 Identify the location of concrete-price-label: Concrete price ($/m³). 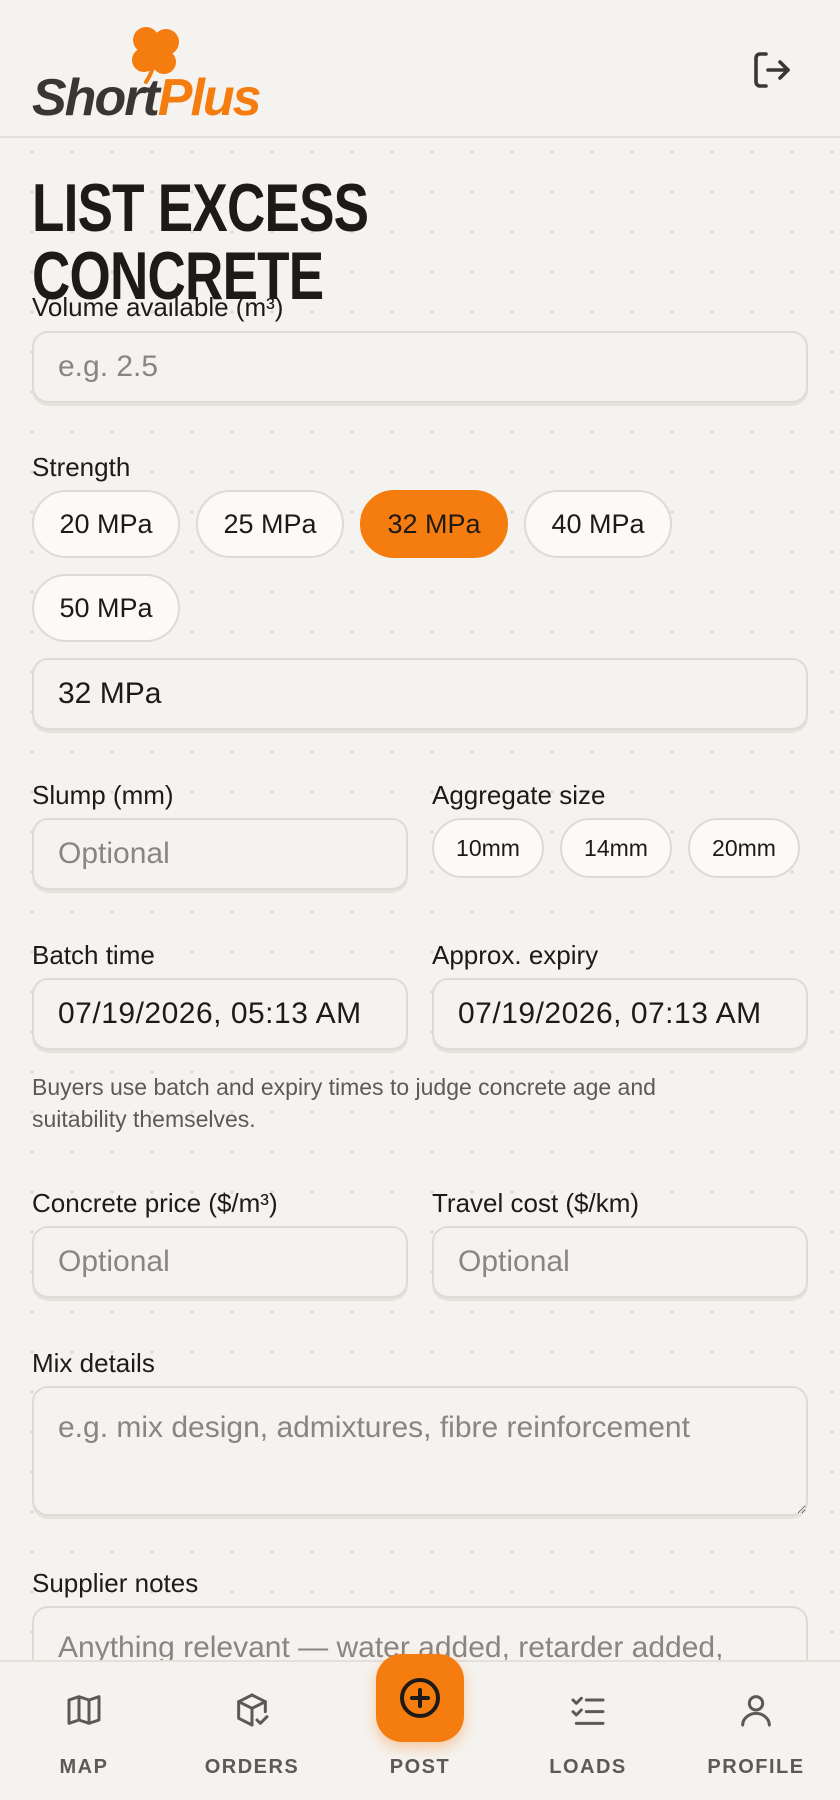
(155, 1203).